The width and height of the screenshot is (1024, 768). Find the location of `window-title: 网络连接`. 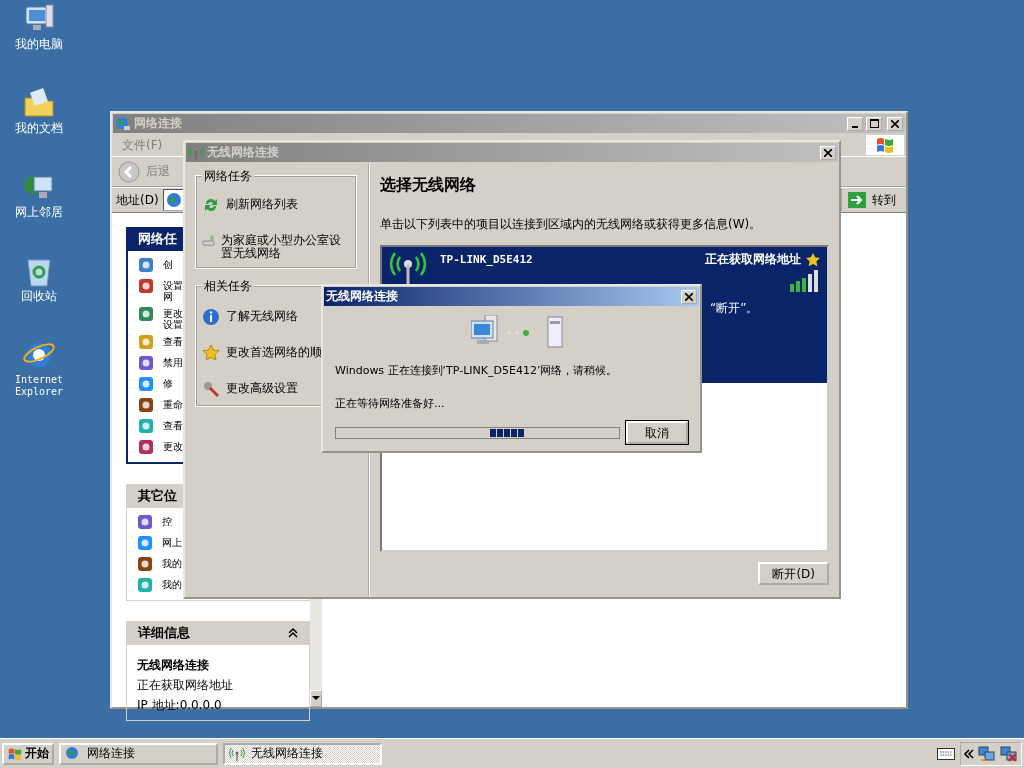

window-title: 网络连接 is located at coordinates (158, 123).